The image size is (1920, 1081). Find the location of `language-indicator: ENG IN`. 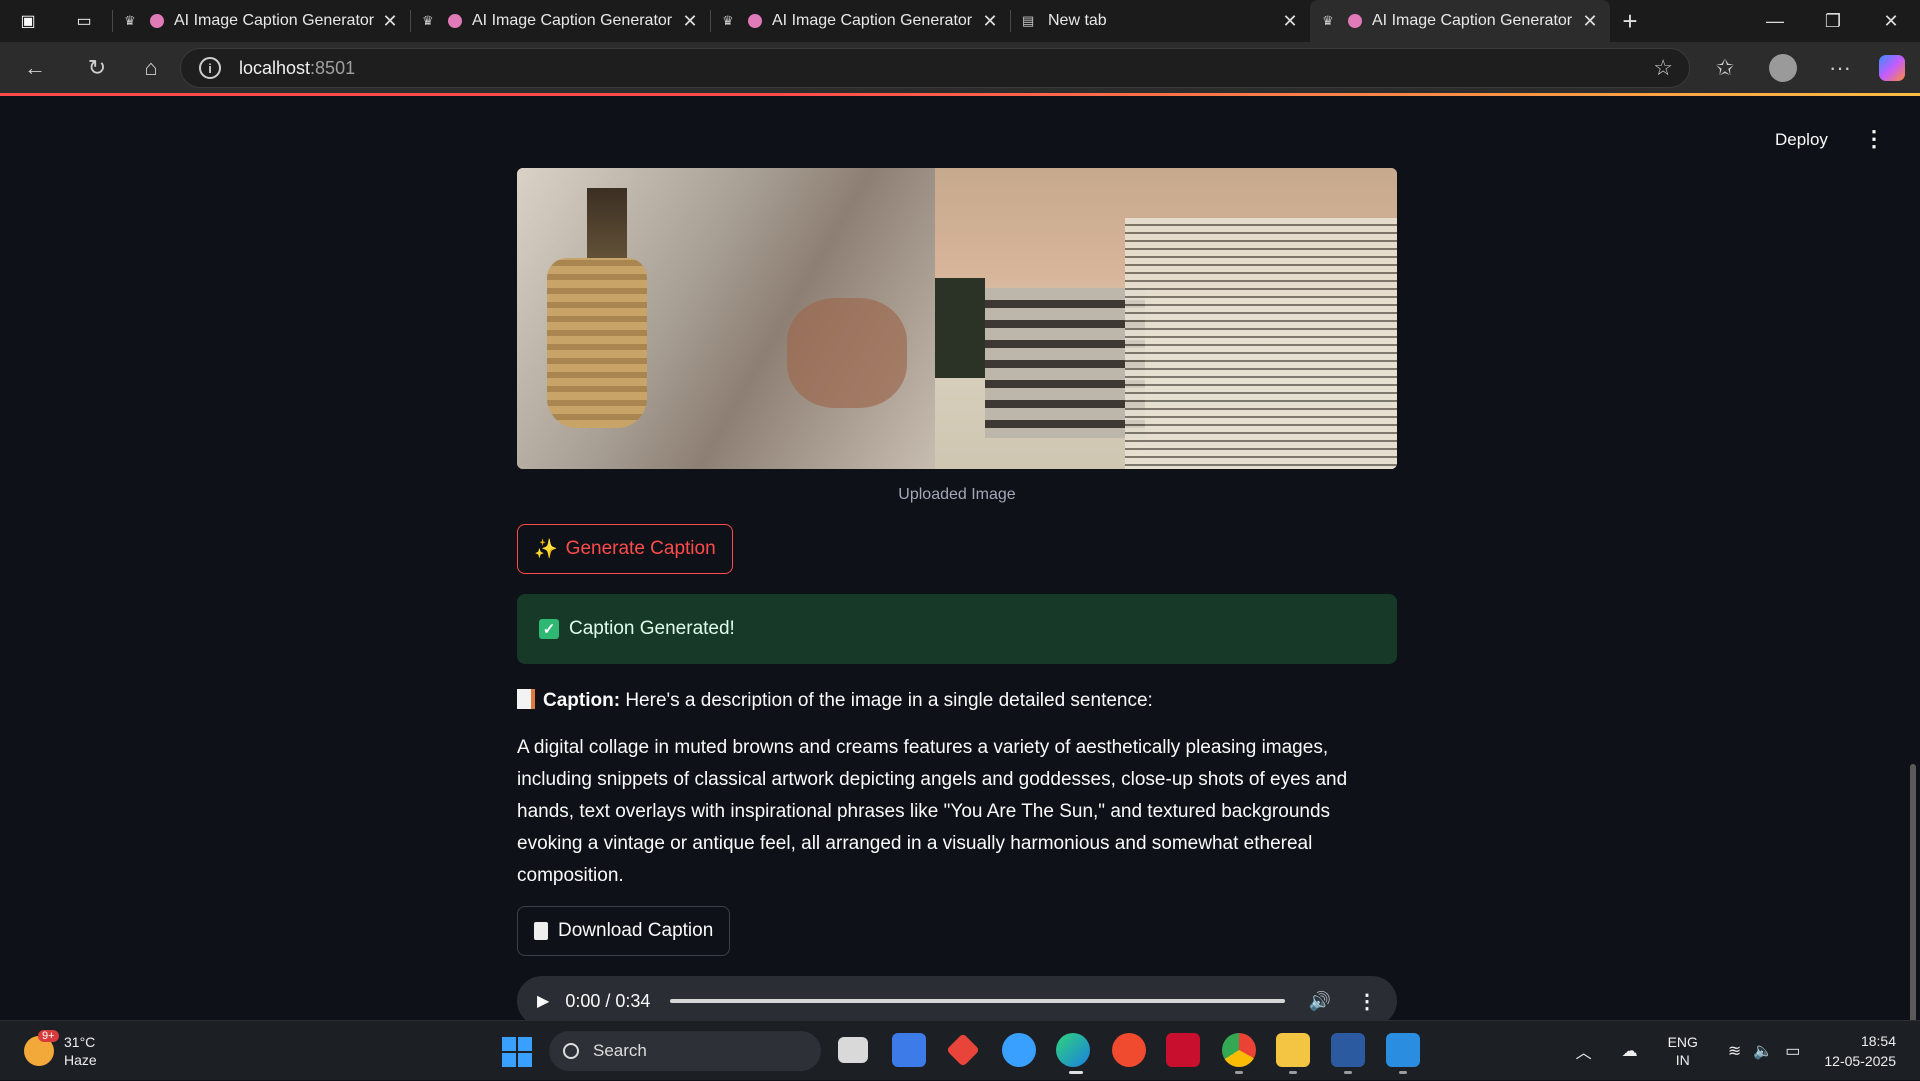

language-indicator: ENG IN is located at coordinates (1683, 1051).